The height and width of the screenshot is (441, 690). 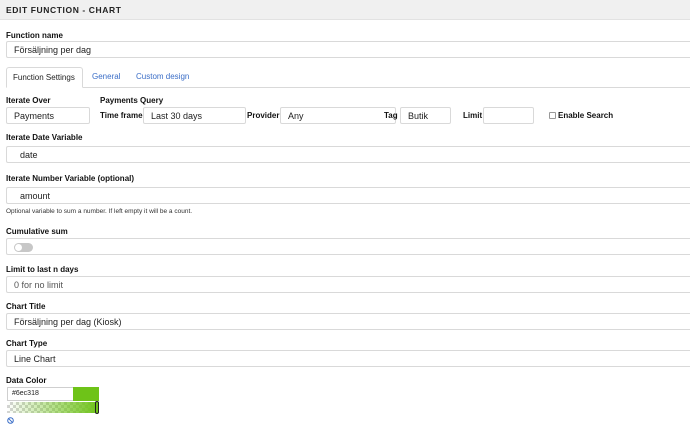 What do you see at coordinates (552, 115) in the screenshot?
I see `enable-search-checkbox` at bounding box center [552, 115].